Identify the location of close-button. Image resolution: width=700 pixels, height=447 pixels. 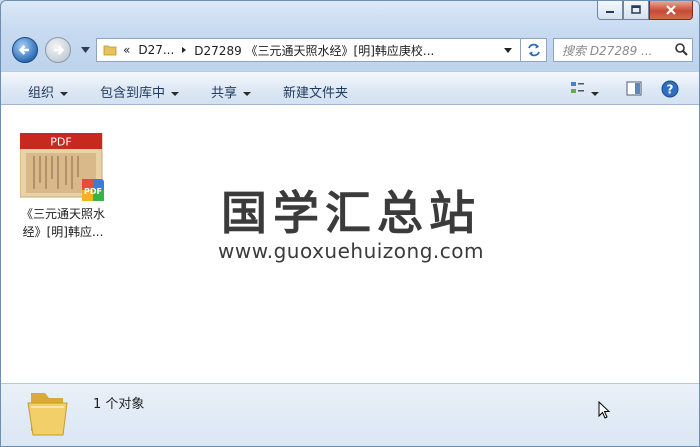
(671, 10).